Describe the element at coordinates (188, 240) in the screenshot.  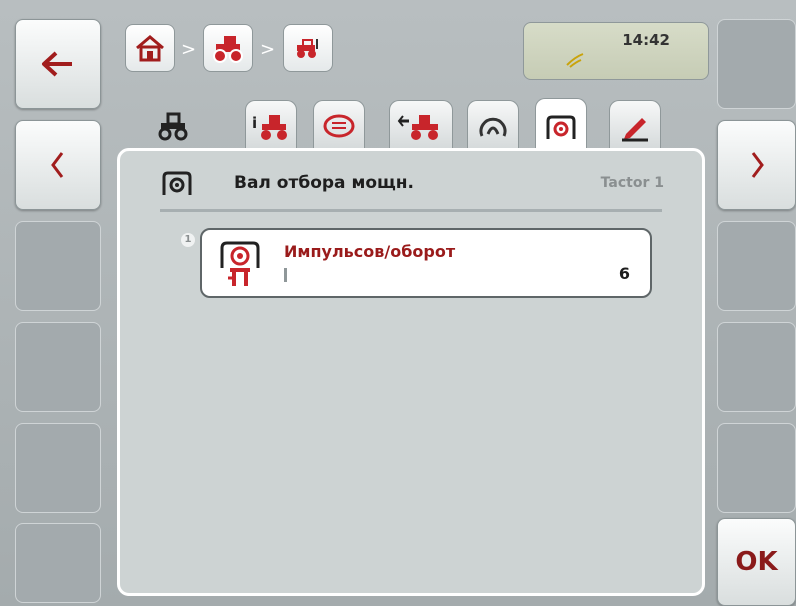
I see `param-index-badge: 1` at that location.